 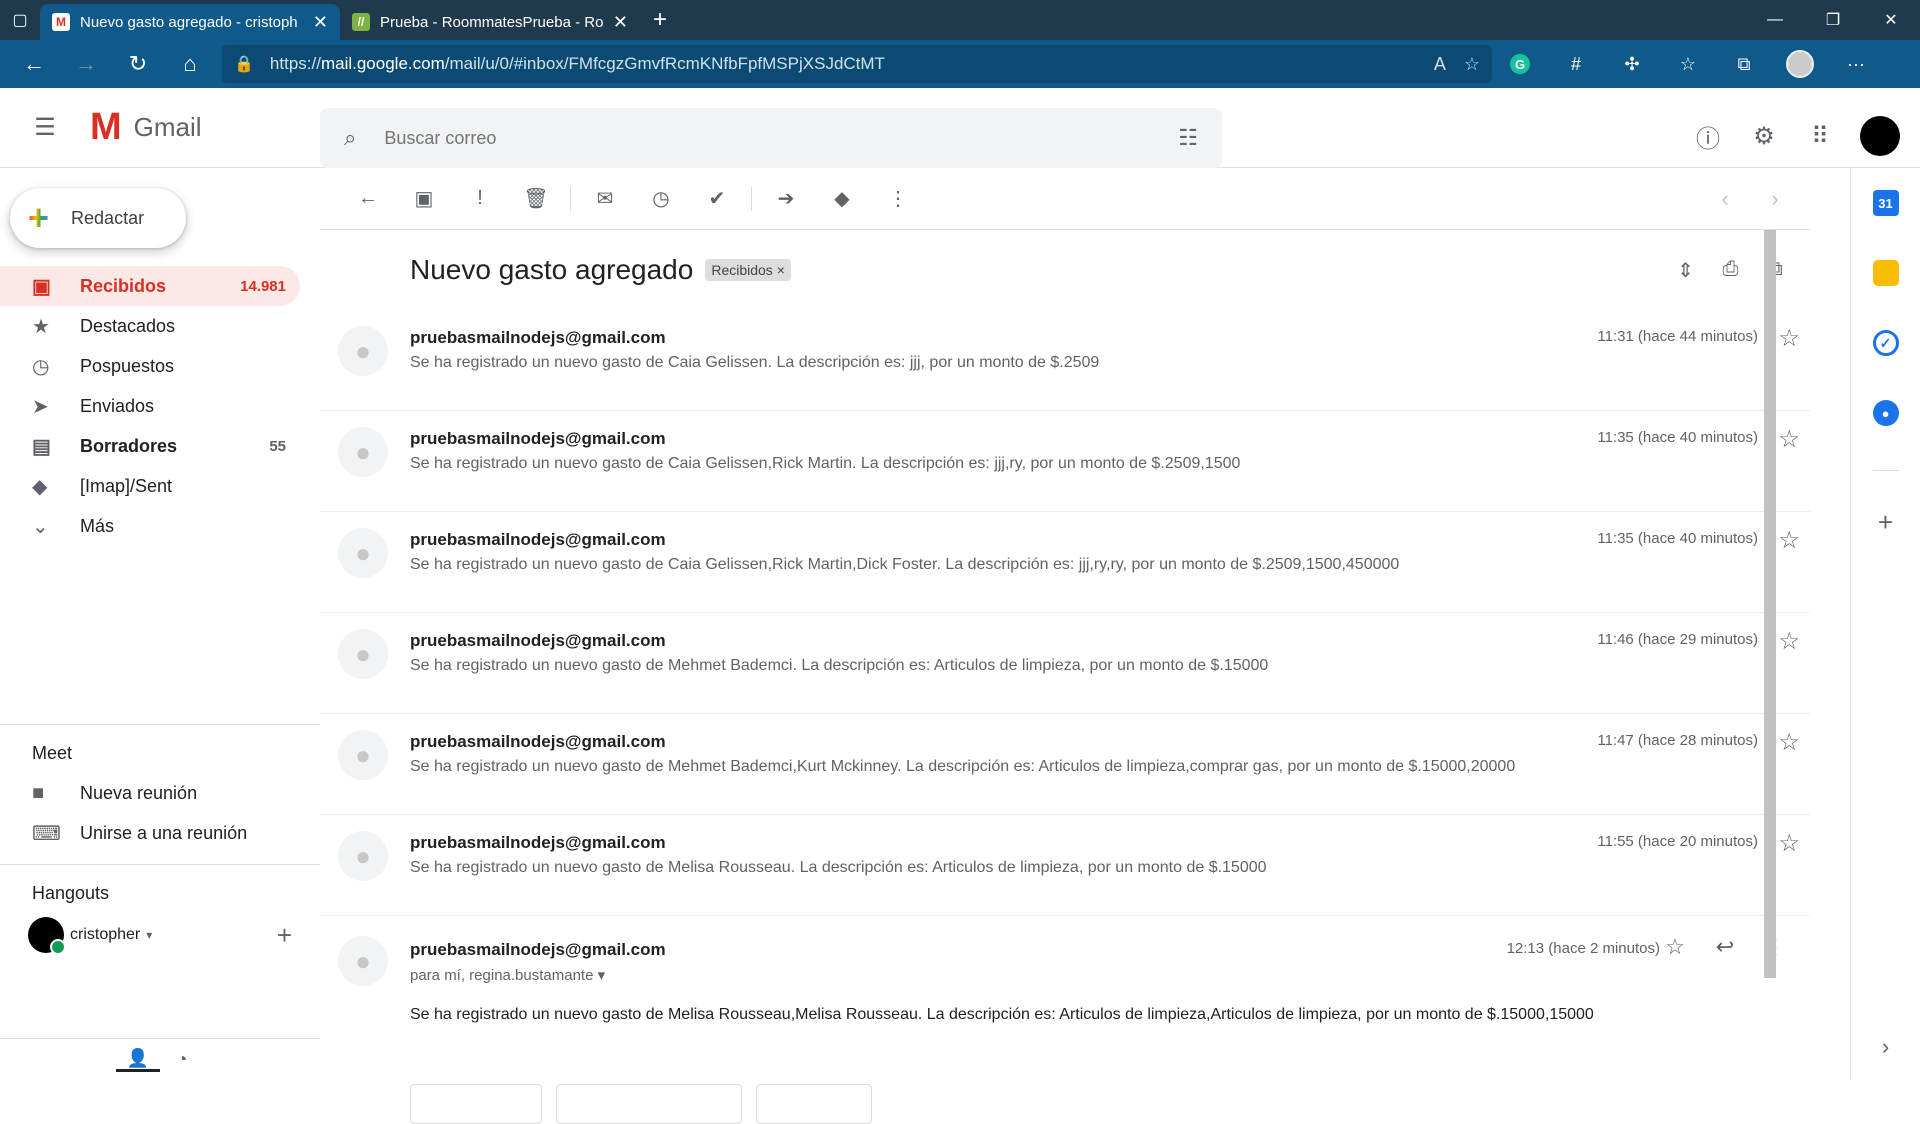 What do you see at coordinates (1730, 270) in the screenshot?
I see `print-icon: ⎙` at bounding box center [1730, 270].